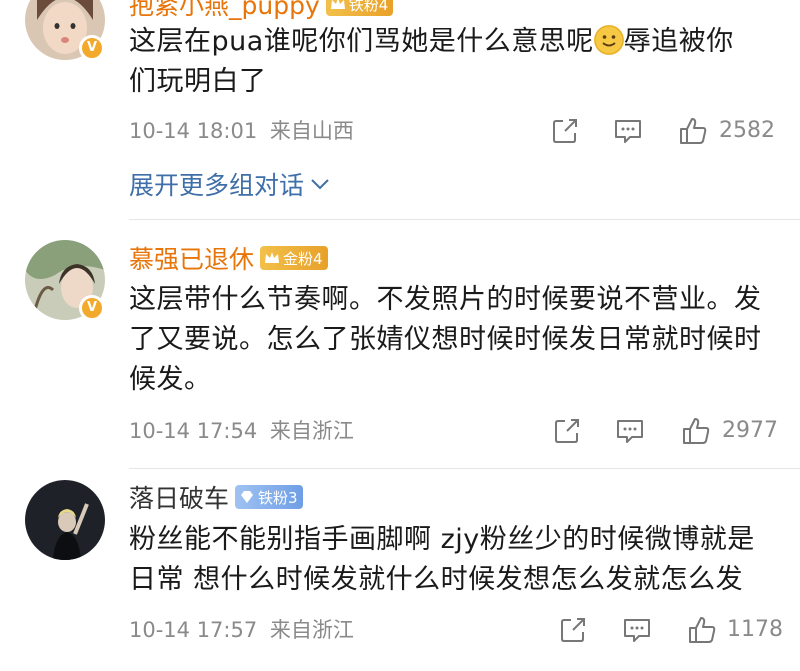 The height and width of the screenshot is (671, 800). Describe the element at coordinates (224, 11) in the screenshot. I see `username: 抱紧小燕_puppy` at that location.